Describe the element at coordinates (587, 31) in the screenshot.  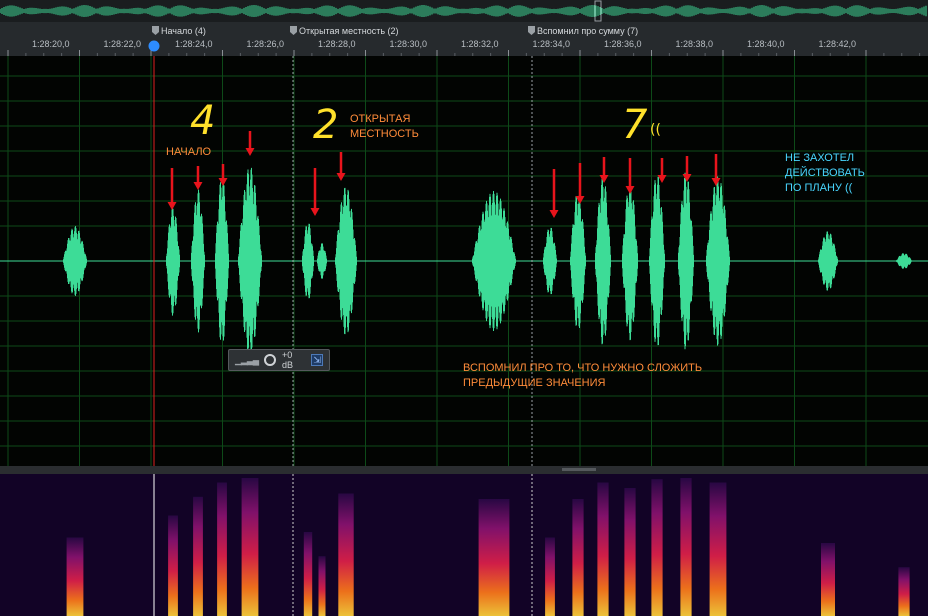
I see `marker-label: Вспомнил про сумму (7)` at that location.